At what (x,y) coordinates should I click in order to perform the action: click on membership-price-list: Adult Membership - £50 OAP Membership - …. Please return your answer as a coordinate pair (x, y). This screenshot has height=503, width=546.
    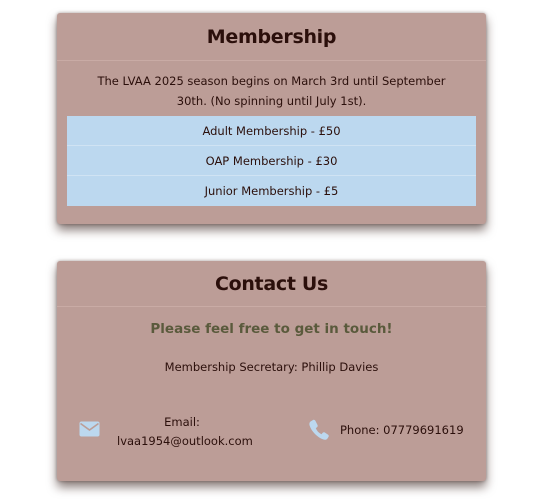
    Looking at the image, I should click on (271, 161).